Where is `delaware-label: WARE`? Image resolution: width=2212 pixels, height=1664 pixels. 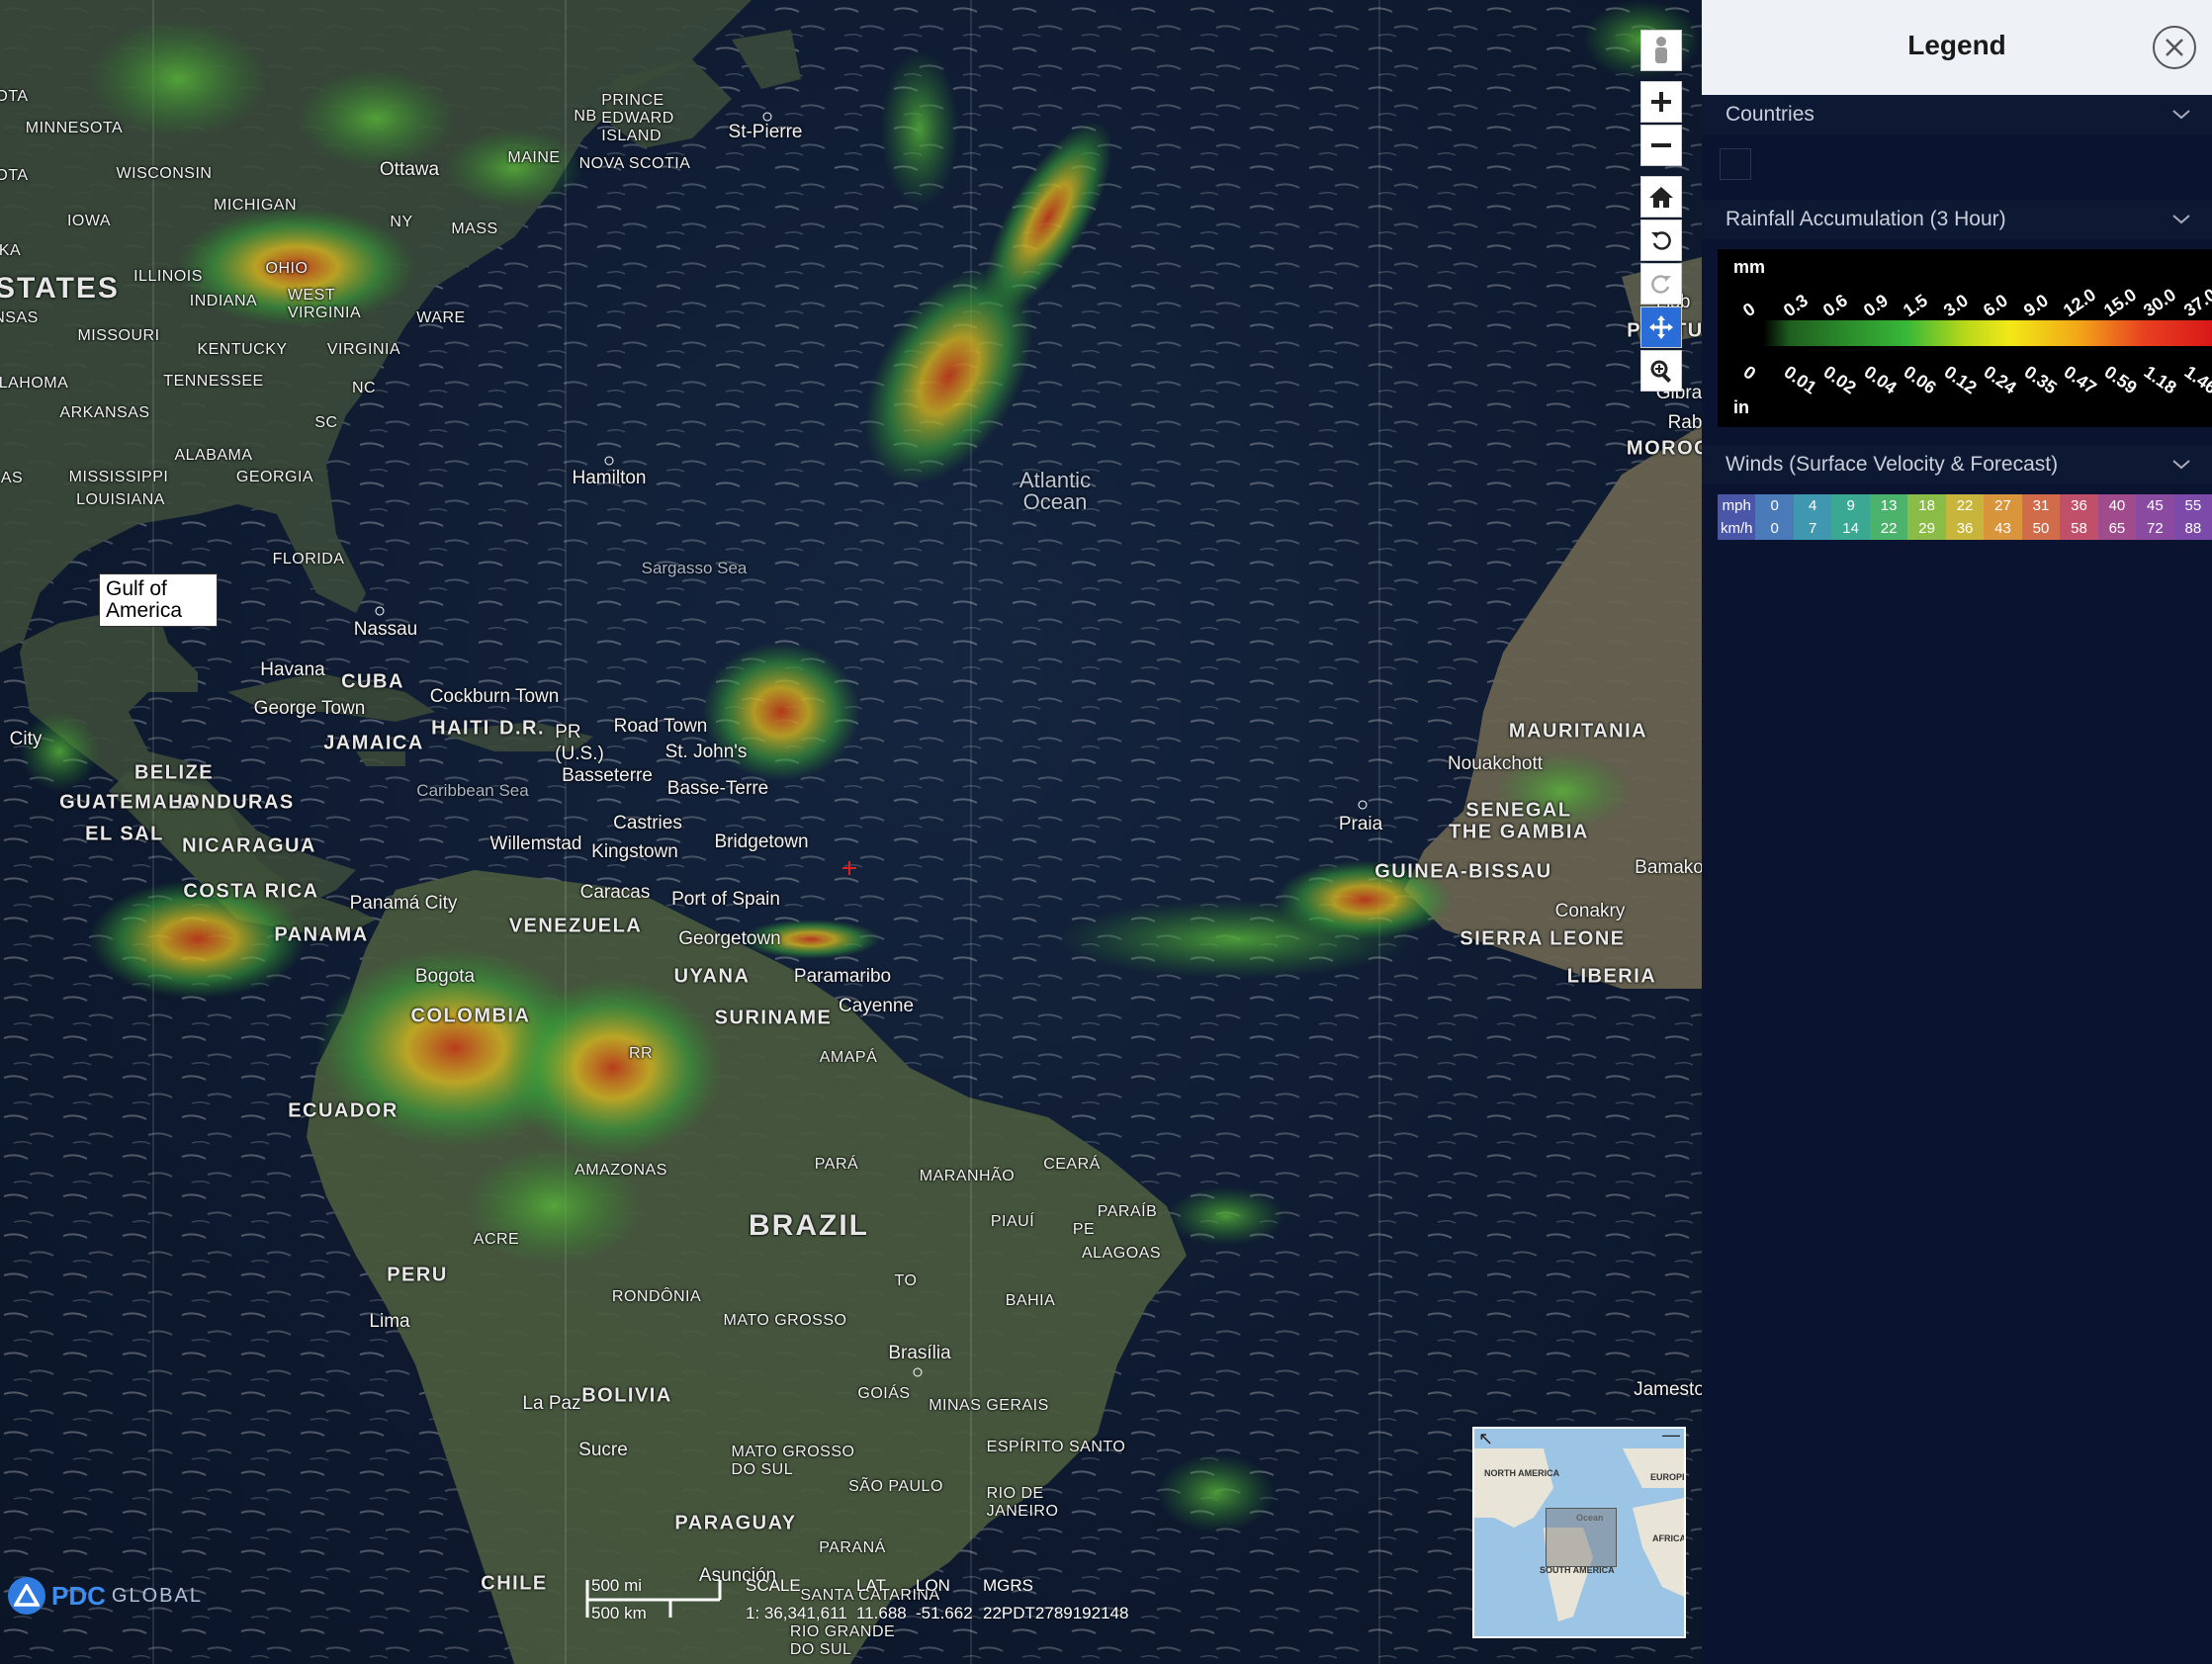
delaware-label: WARE is located at coordinates (441, 317).